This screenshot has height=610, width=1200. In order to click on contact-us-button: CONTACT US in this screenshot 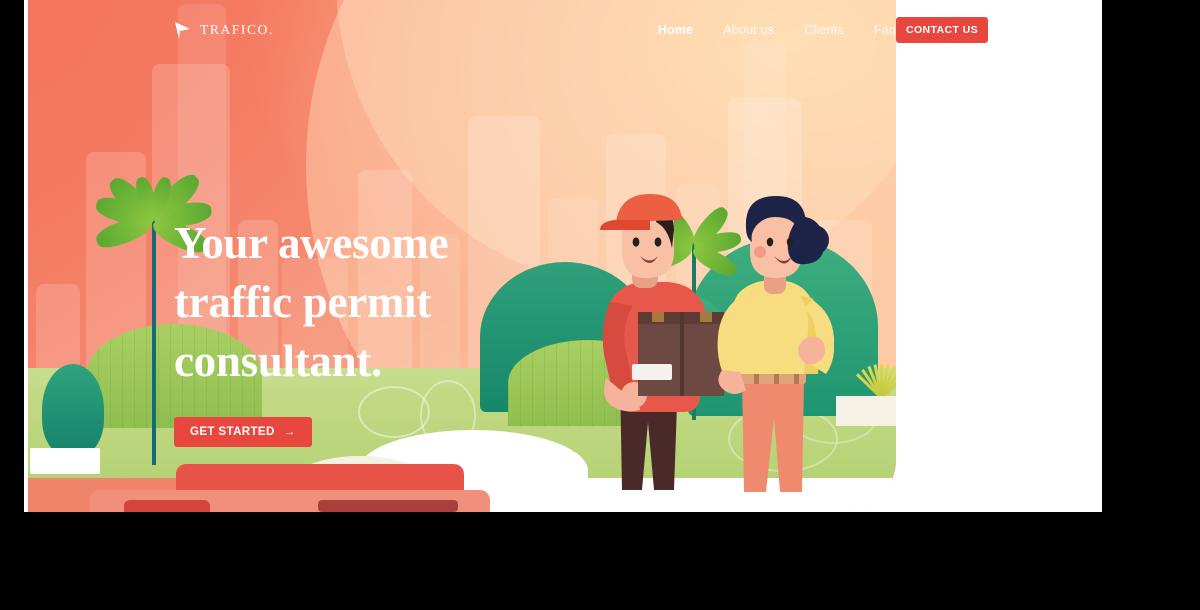, I will do `click(942, 30)`.